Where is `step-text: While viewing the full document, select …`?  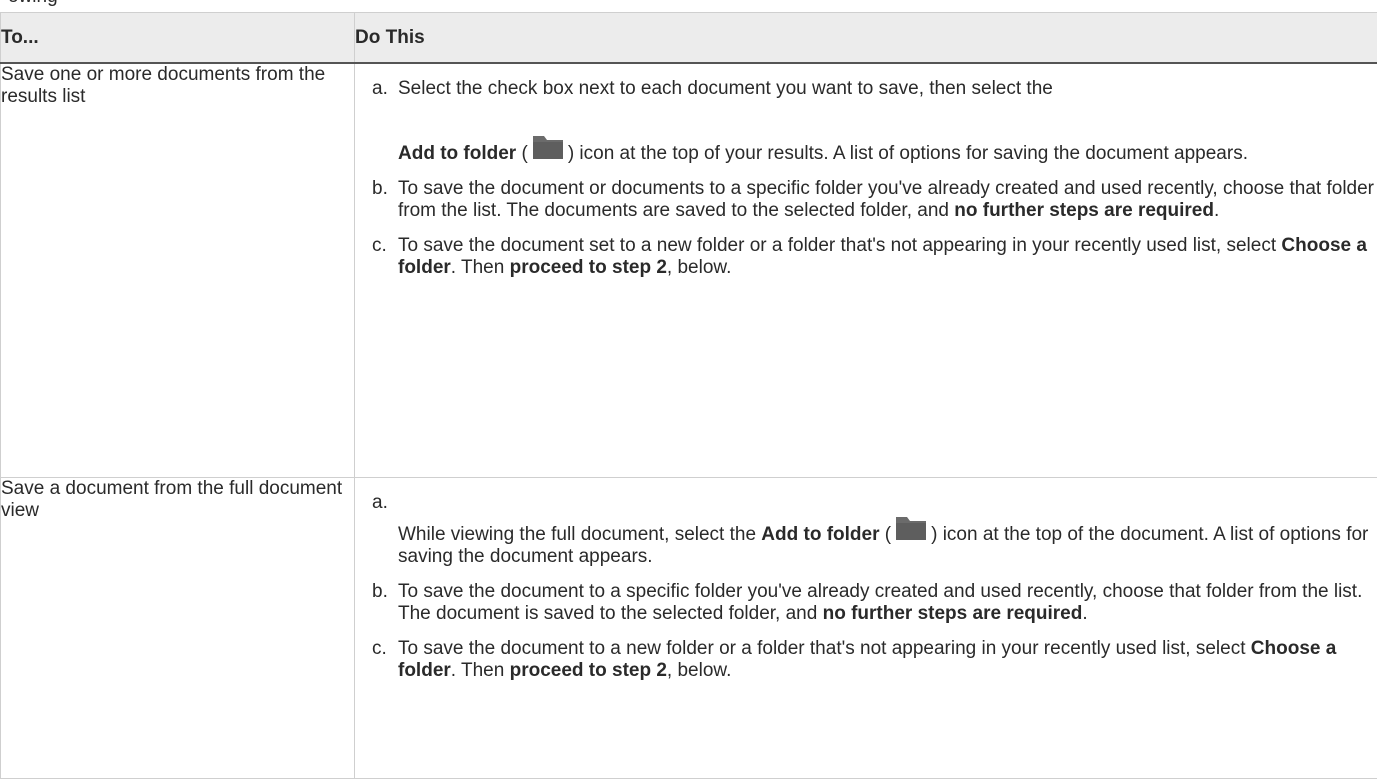 step-text: While viewing the full document, select … is located at coordinates (887, 530).